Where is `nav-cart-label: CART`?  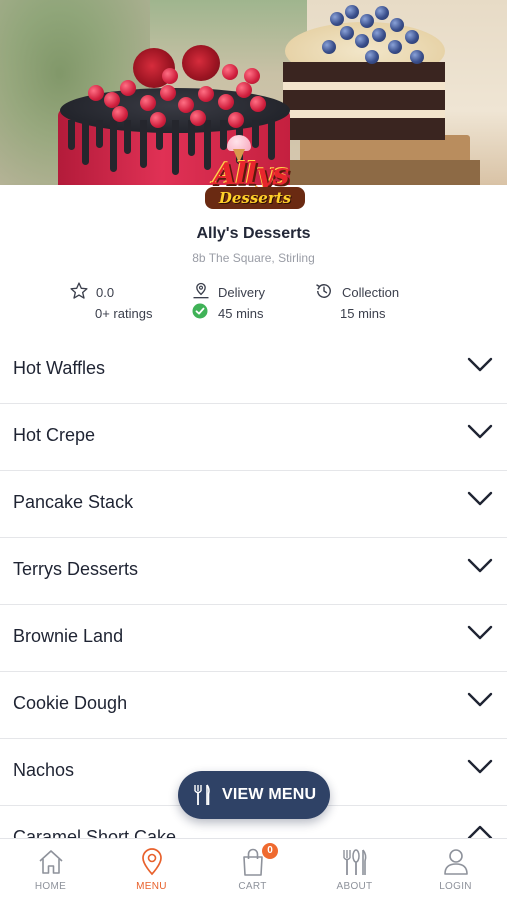 nav-cart-label: CART is located at coordinates (252, 886).